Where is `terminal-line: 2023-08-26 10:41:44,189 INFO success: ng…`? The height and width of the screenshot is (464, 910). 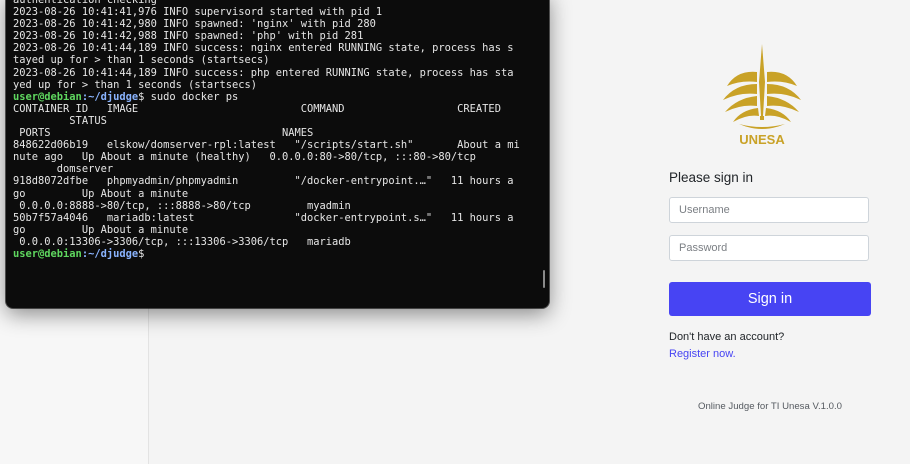 terminal-line: 2023-08-26 10:41:44,189 INFO success: ng… is located at coordinates (263, 48).